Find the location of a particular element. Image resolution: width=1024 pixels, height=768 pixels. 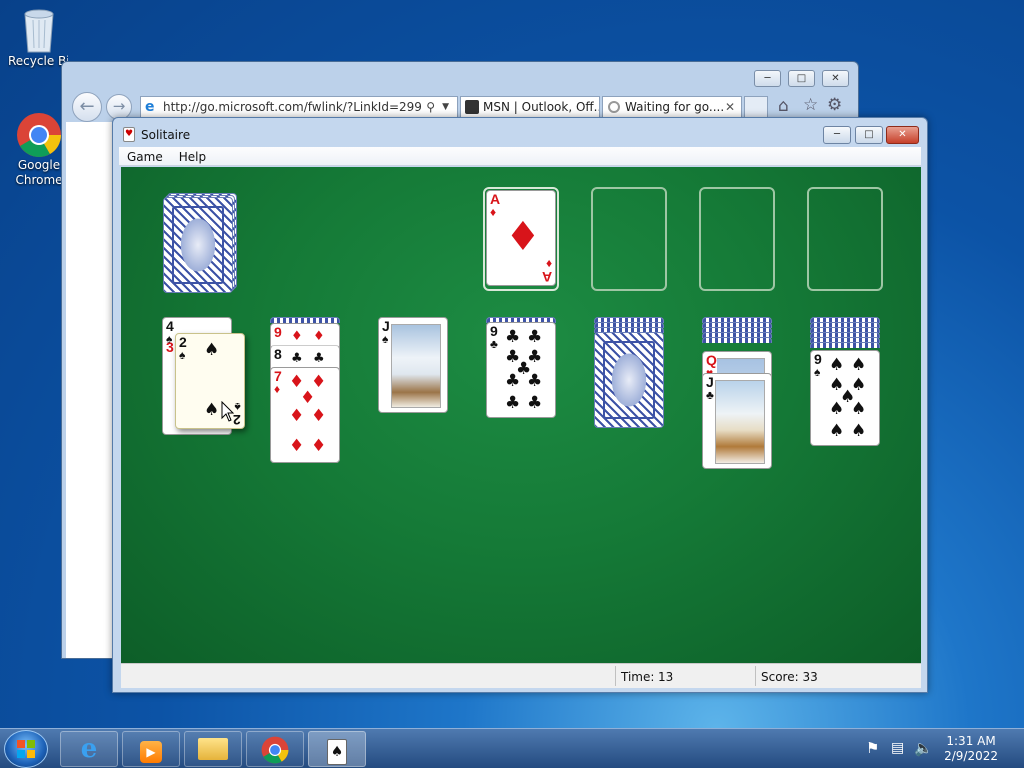

card-rank: 9 ♣ is located at coordinates (494, 337).